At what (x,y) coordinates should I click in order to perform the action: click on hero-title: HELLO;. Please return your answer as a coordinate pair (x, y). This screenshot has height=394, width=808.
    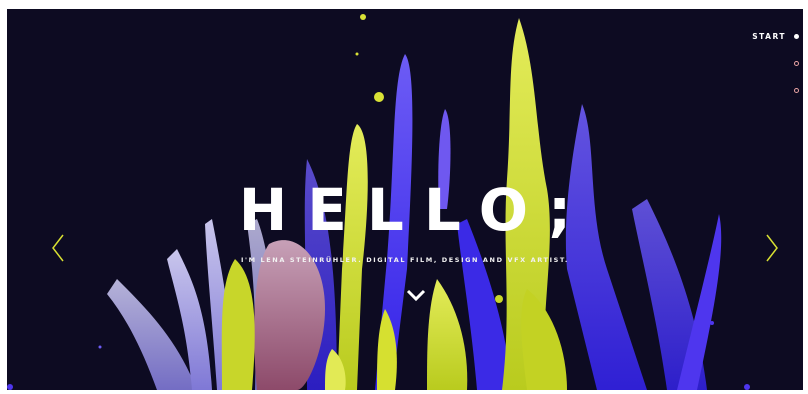
    Looking at the image, I should click on (415, 210).